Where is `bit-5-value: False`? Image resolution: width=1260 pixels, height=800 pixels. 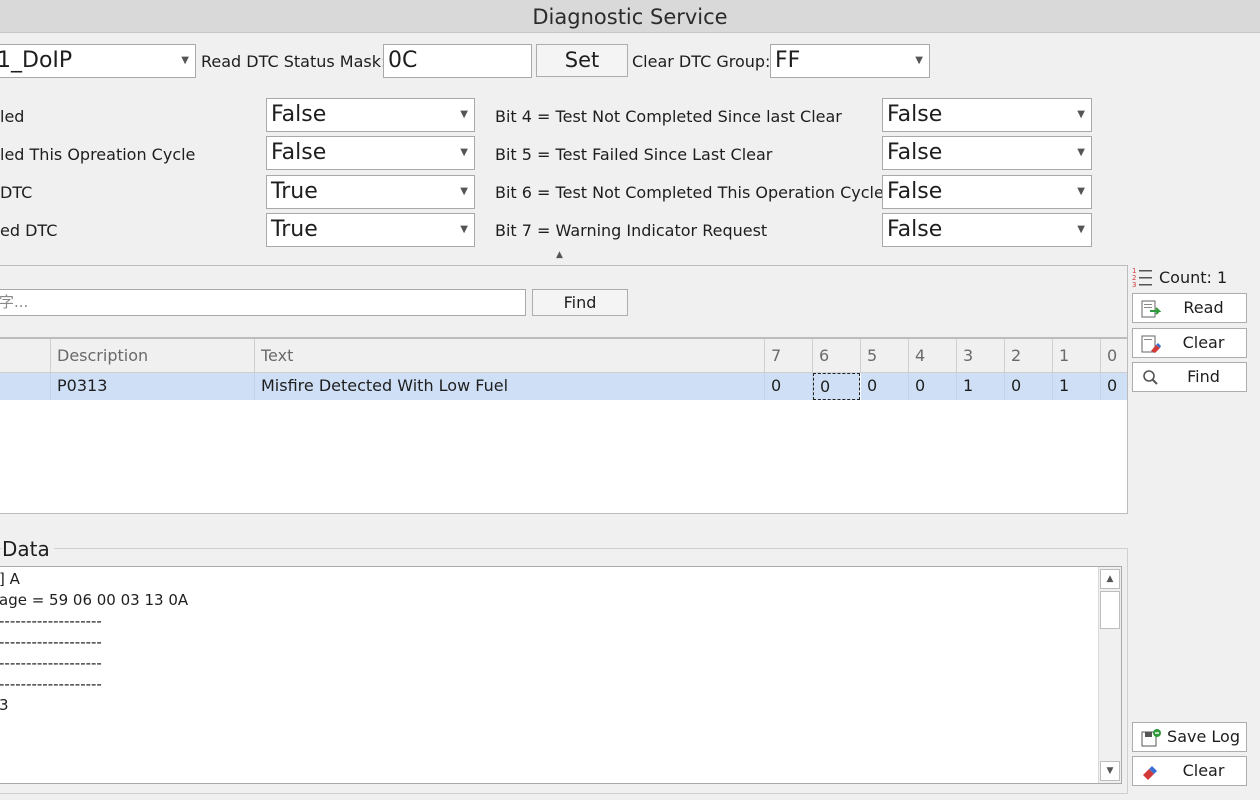
bit-5-value: False is located at coordinates (915, 152).